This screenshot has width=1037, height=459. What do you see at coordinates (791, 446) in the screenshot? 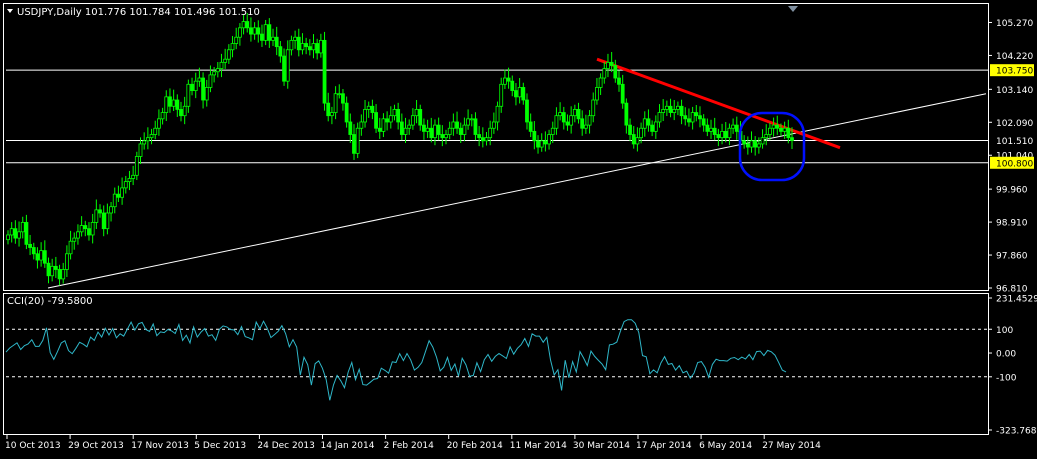
I see `date-tick-label: 27 May 2014` at bounding box center [791, 446].